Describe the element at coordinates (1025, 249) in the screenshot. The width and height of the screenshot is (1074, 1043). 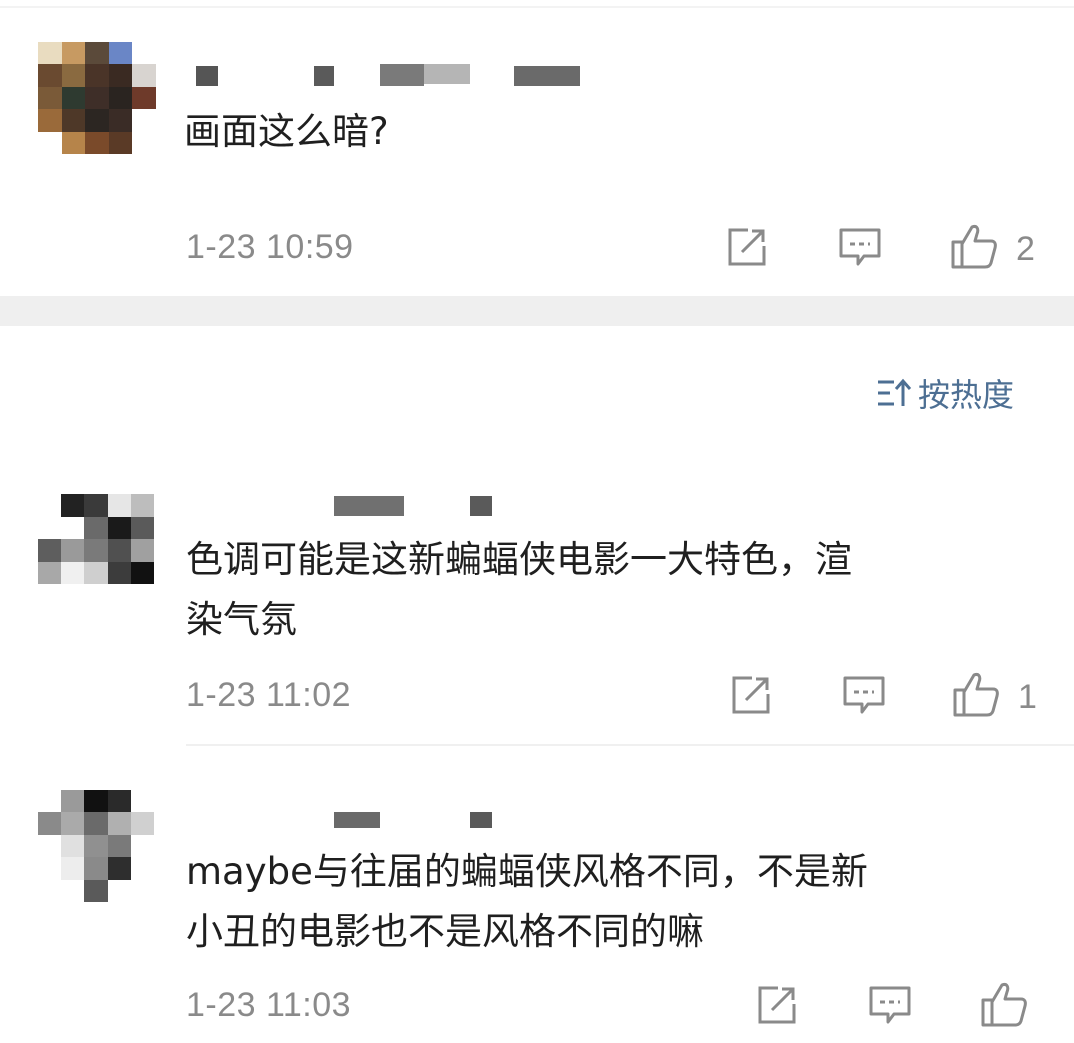
I see `like-count: 2` at that location.